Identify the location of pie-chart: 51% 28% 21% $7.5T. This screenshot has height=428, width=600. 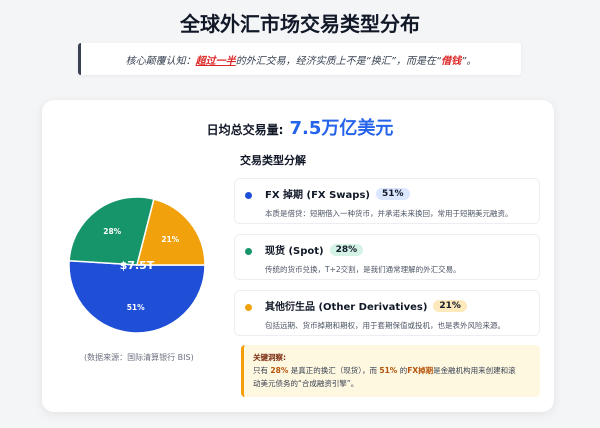
(137, 265).